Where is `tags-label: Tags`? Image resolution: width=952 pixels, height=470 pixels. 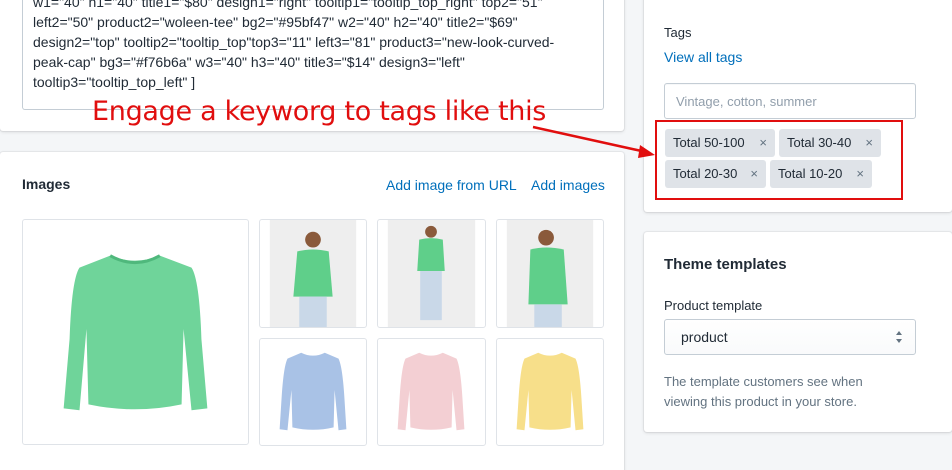
tags-label: Tags is located at coordinates (678, 32).